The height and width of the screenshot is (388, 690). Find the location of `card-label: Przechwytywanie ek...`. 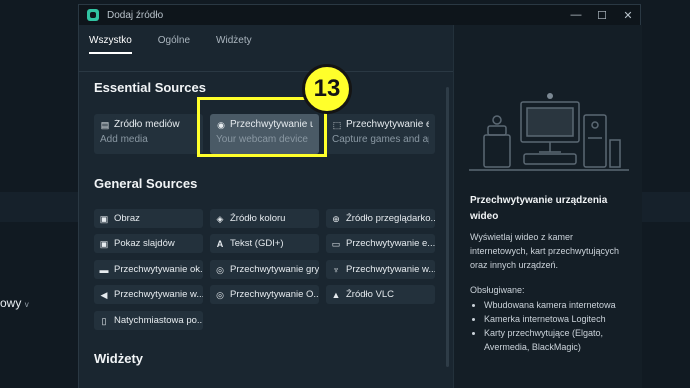

card-label: Przechwytywanie ek... is located at coordinates (387, 124).